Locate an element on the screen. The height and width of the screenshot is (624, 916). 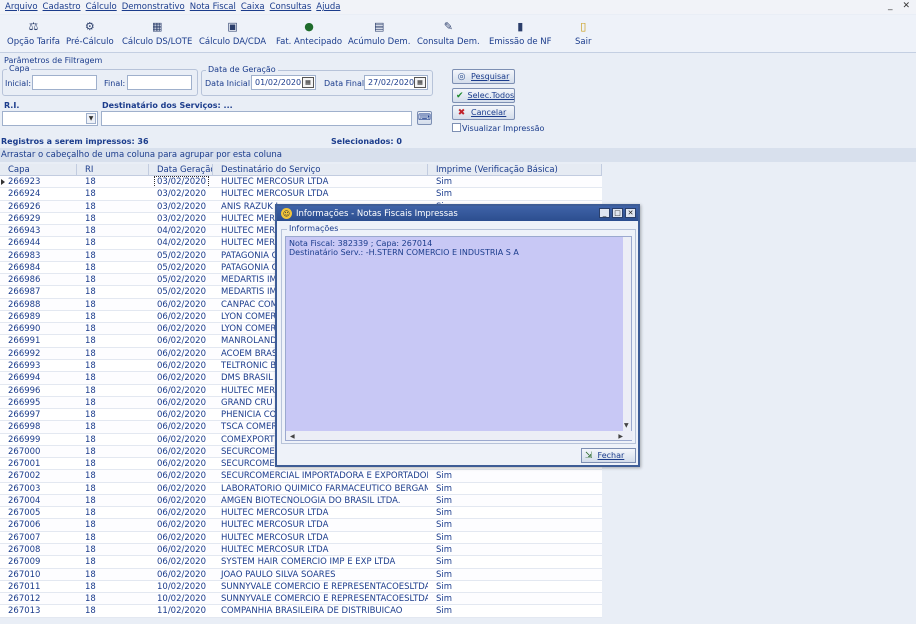
acumulo-dem-button: ▤ Acúmulo Dem. is located at coordinates (379, 33).